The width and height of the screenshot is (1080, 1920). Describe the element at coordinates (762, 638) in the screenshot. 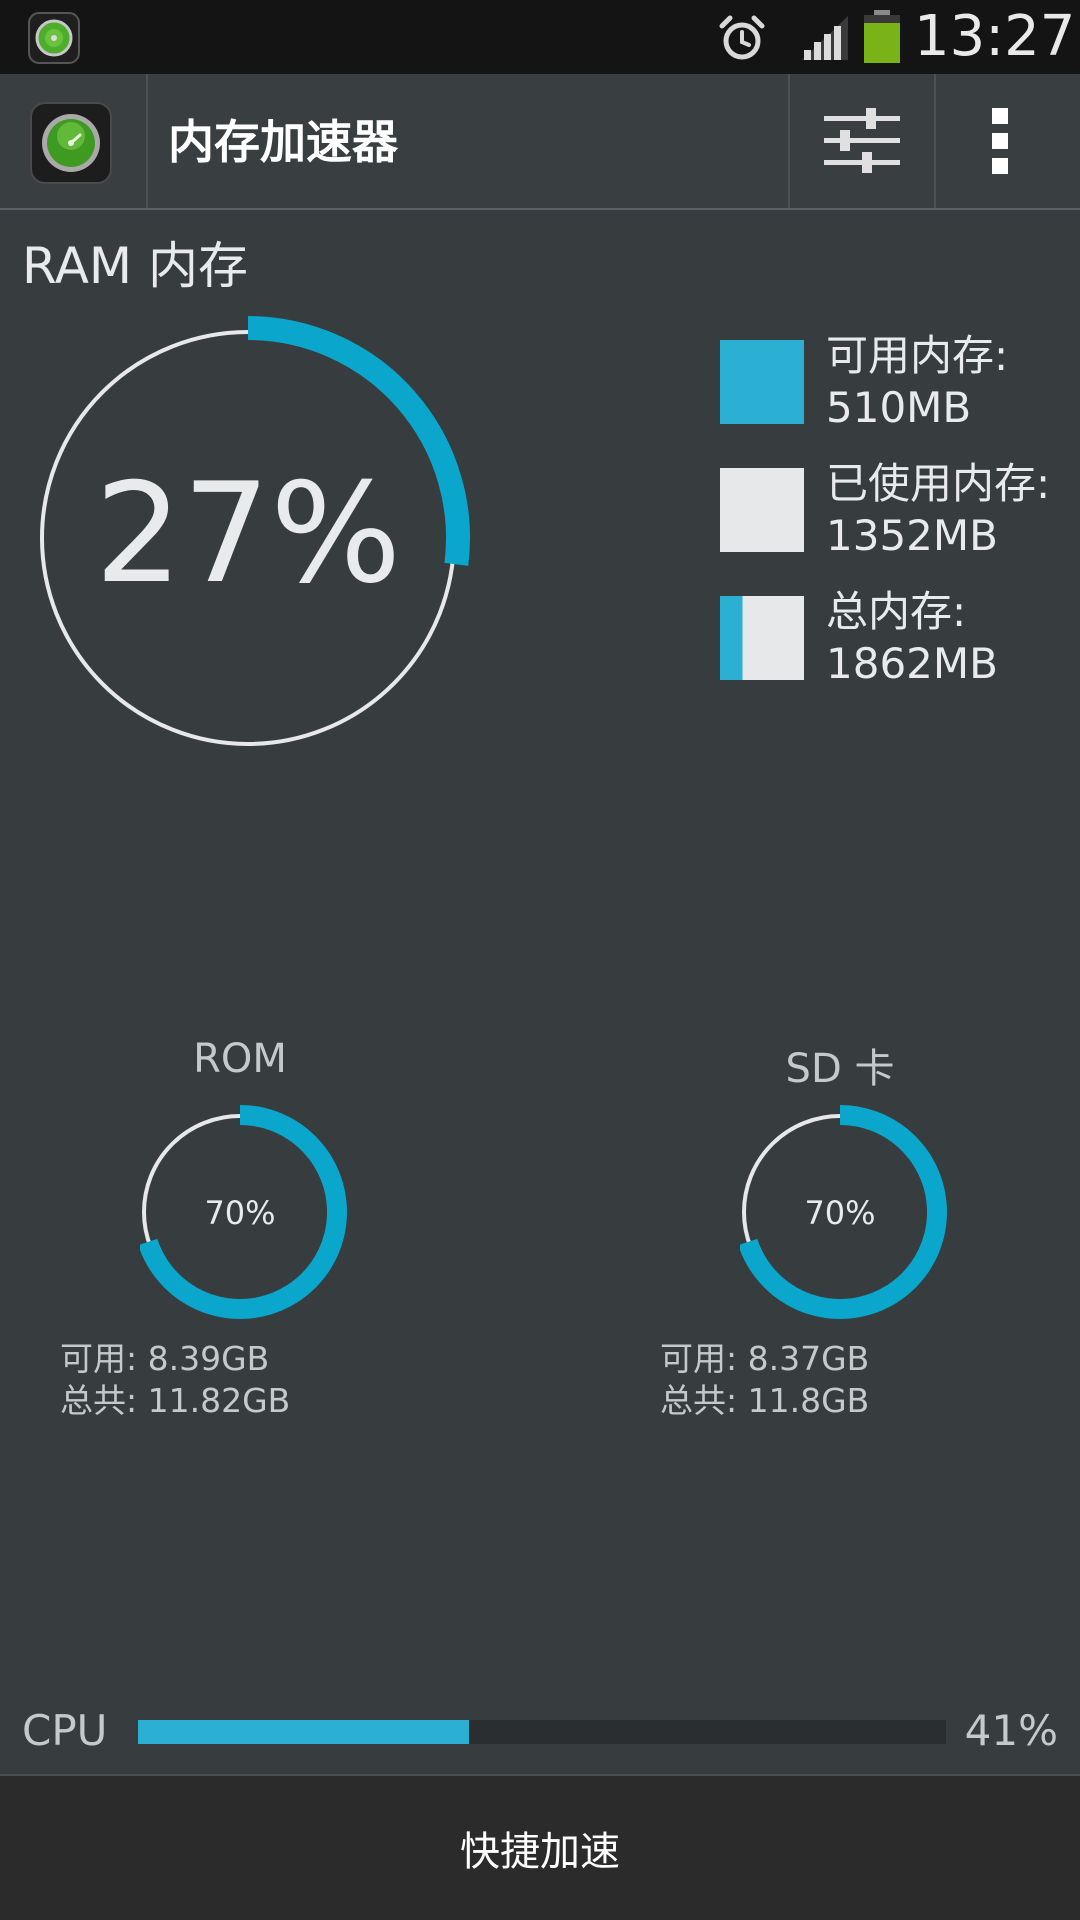

I see `legend-swatch-total` at that location.